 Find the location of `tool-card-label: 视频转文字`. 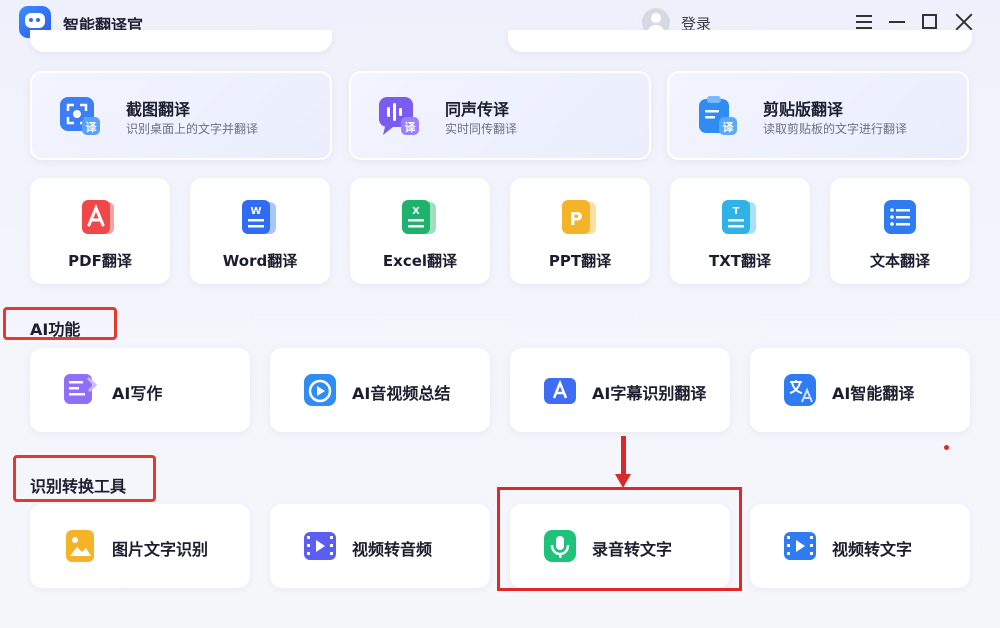

tool-card-label: 视频转文字 is located at coordinates (872, 549).